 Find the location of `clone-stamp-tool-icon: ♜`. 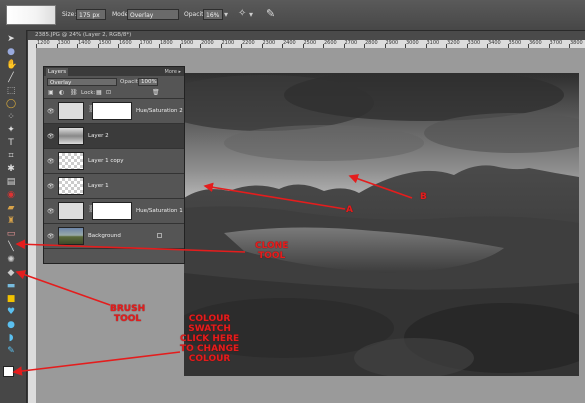

clone-stamp-tool-icon: ♜ is located at coordinates (11, 221).